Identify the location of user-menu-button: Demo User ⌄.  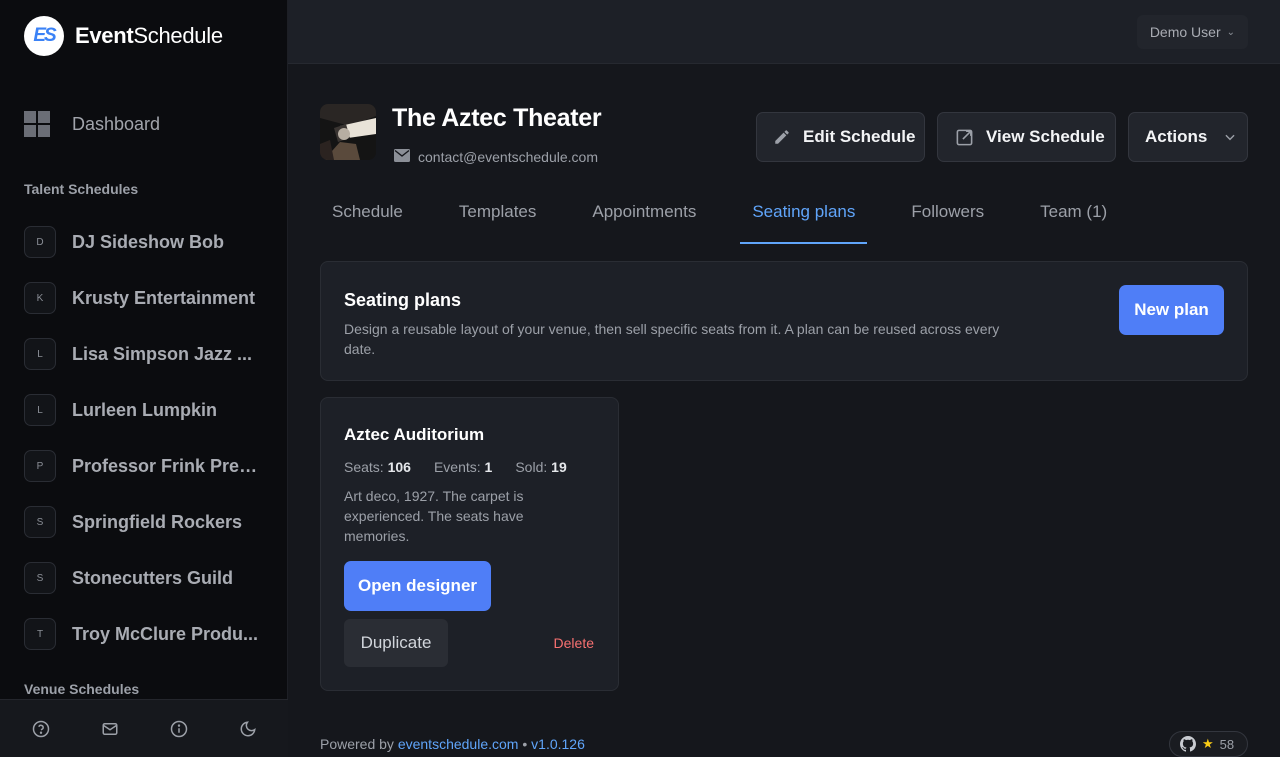
(1192, 32).